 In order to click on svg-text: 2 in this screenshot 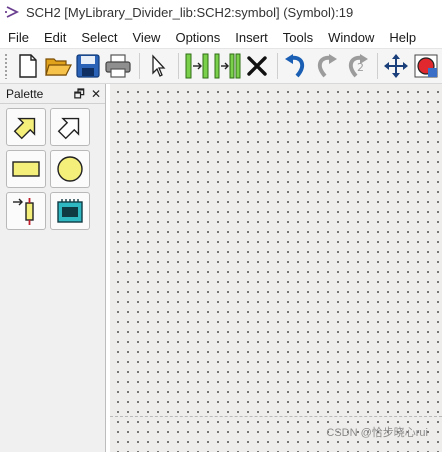, I will do `click(360, 67)`.